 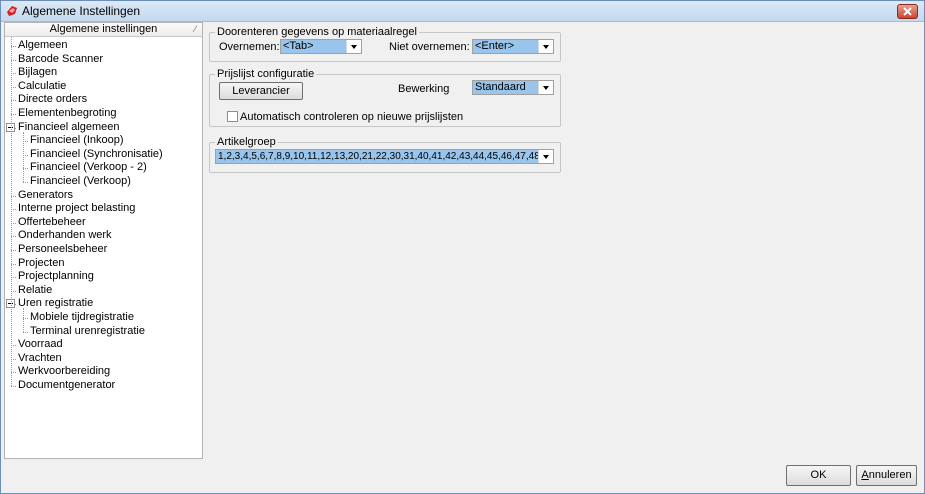 What do you see at coordinates (96, 154) in the screenshot?
I see `tree-item: Financieel (Synchronisatie)` at bounding box center [96, 154].